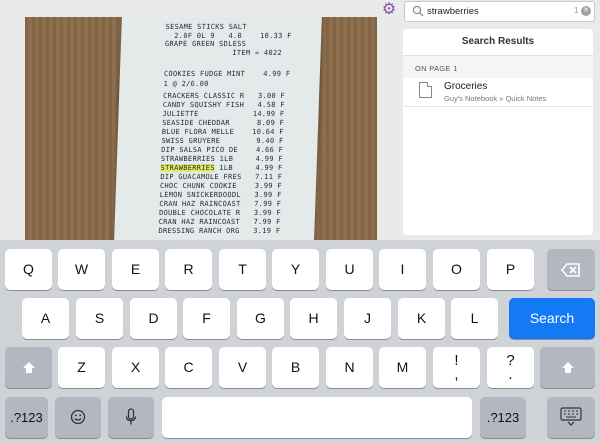 This screenshot has width=600, height=443. Describe the element at coordinates (474, 318) in the screenshot. I see `key-l: L` at that location.